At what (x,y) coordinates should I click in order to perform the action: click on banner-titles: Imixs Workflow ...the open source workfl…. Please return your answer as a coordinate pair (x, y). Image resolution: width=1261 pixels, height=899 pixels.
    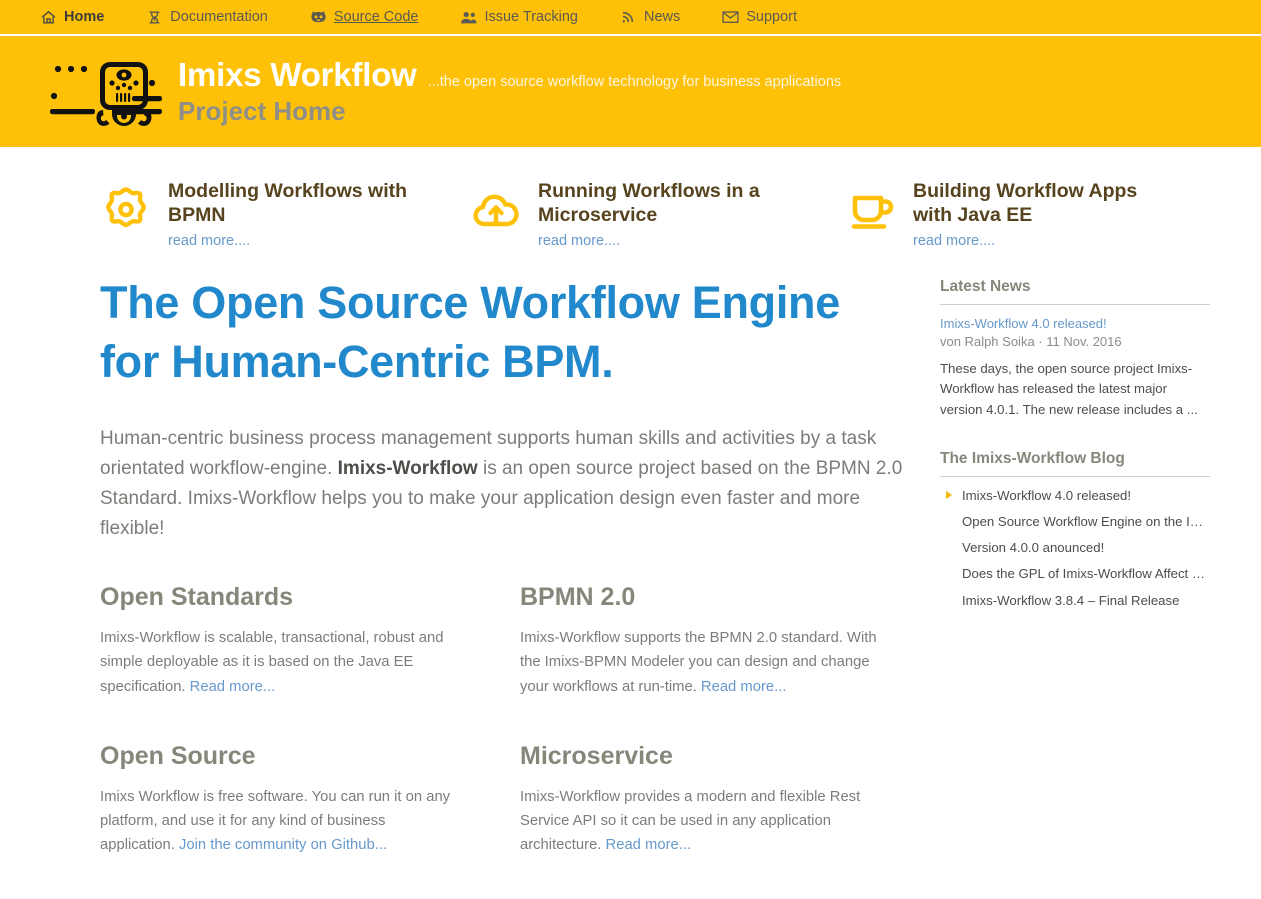
    Looking at the image, I should click on (509, 91).